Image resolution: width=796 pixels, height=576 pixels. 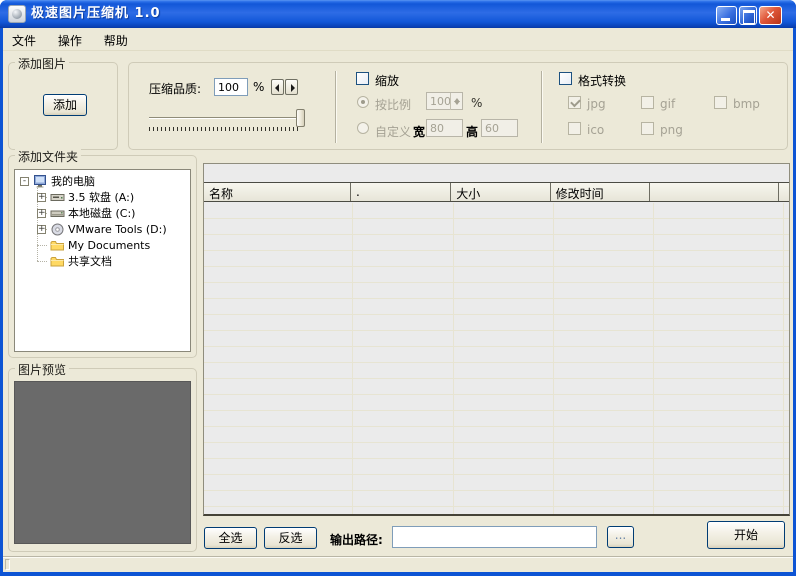 What do you see at coordinates (494, 537) in the screenshot?
I see `output-path-input` at bounding box center [494, 537].